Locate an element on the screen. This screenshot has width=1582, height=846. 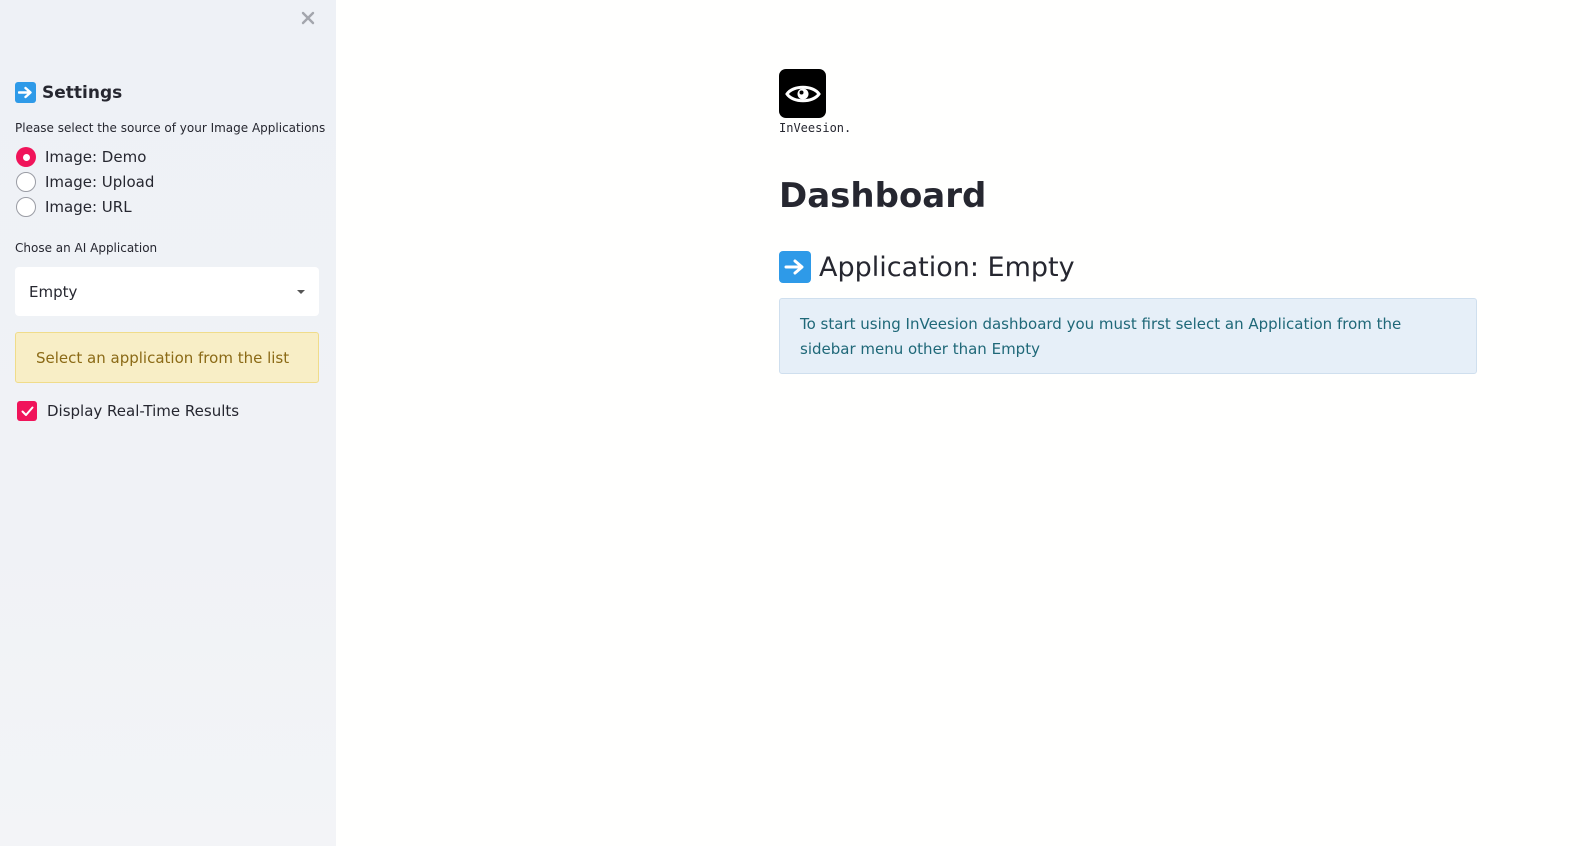
radio-image-upload: Image: Upload is located at coordinates (85, 182).